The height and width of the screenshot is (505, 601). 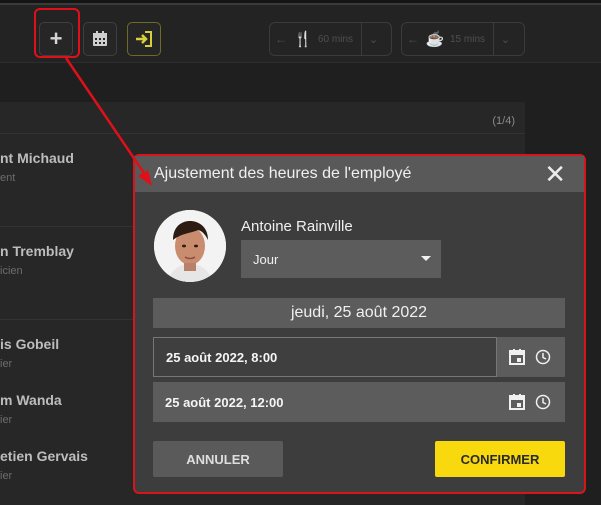 I want to click on cancel-button: ANNULER, so click(x=218, y=459).